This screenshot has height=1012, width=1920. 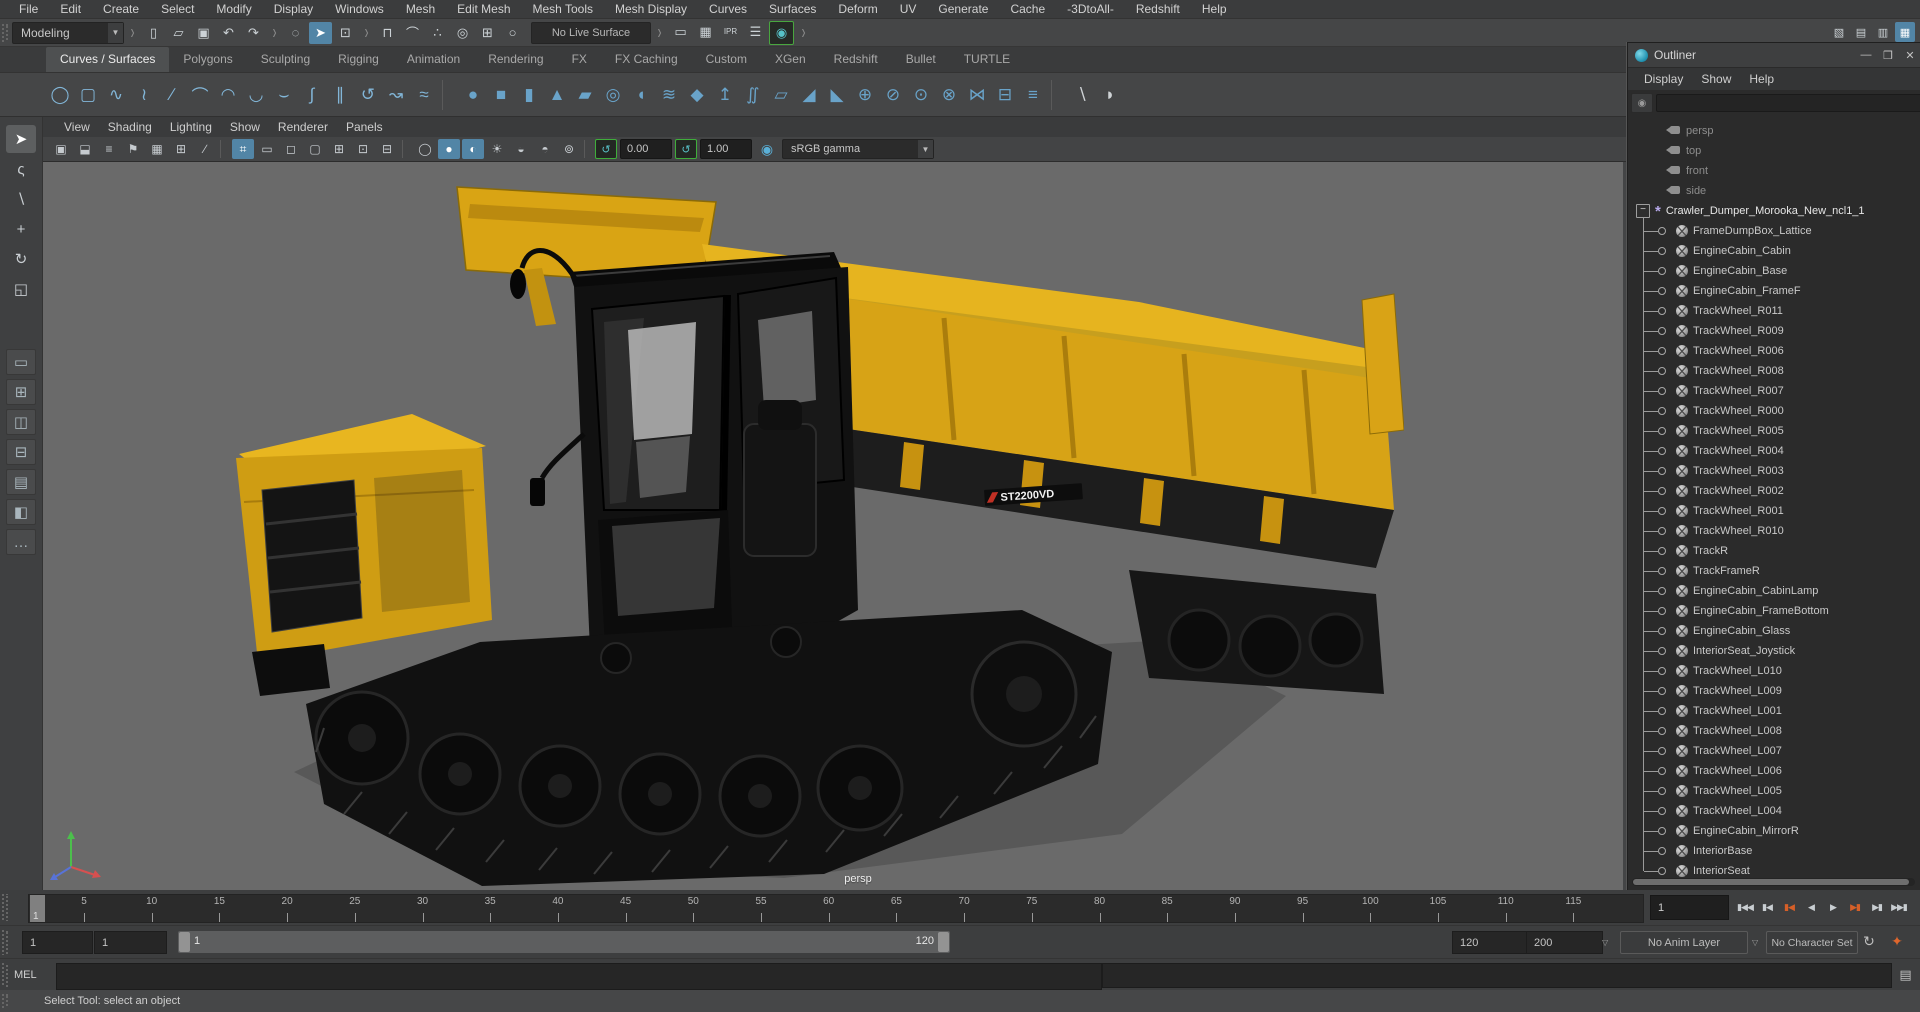 What do you see at coordinates (32, 975) in the screenshot?
I see `command-language-button: MEL` at bounding box center [32, 975].